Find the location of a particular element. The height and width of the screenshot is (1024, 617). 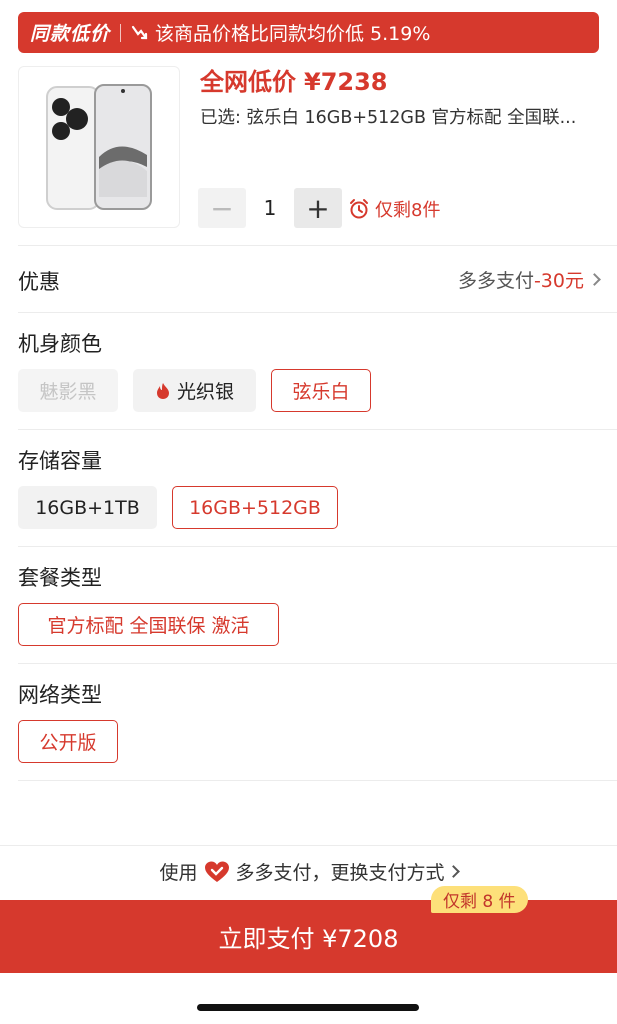

storage-title: 存储容量 is located at coordinates (60, 461).